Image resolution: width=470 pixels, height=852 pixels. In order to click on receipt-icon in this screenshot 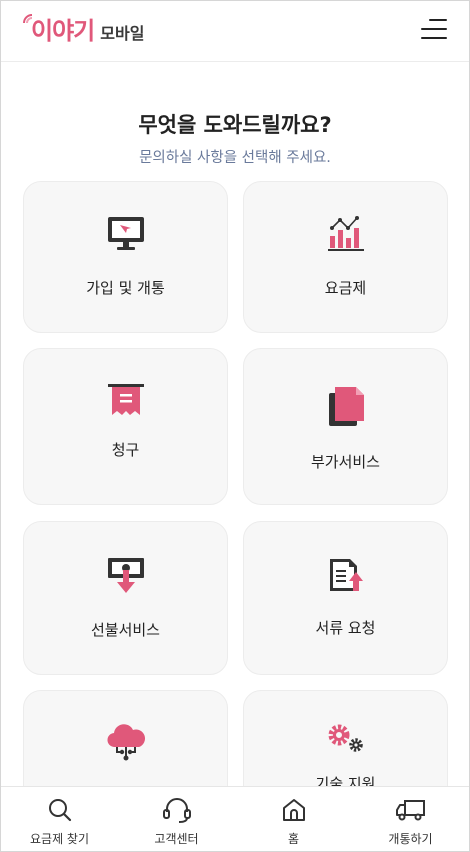, I will do `click(125, 399)`.